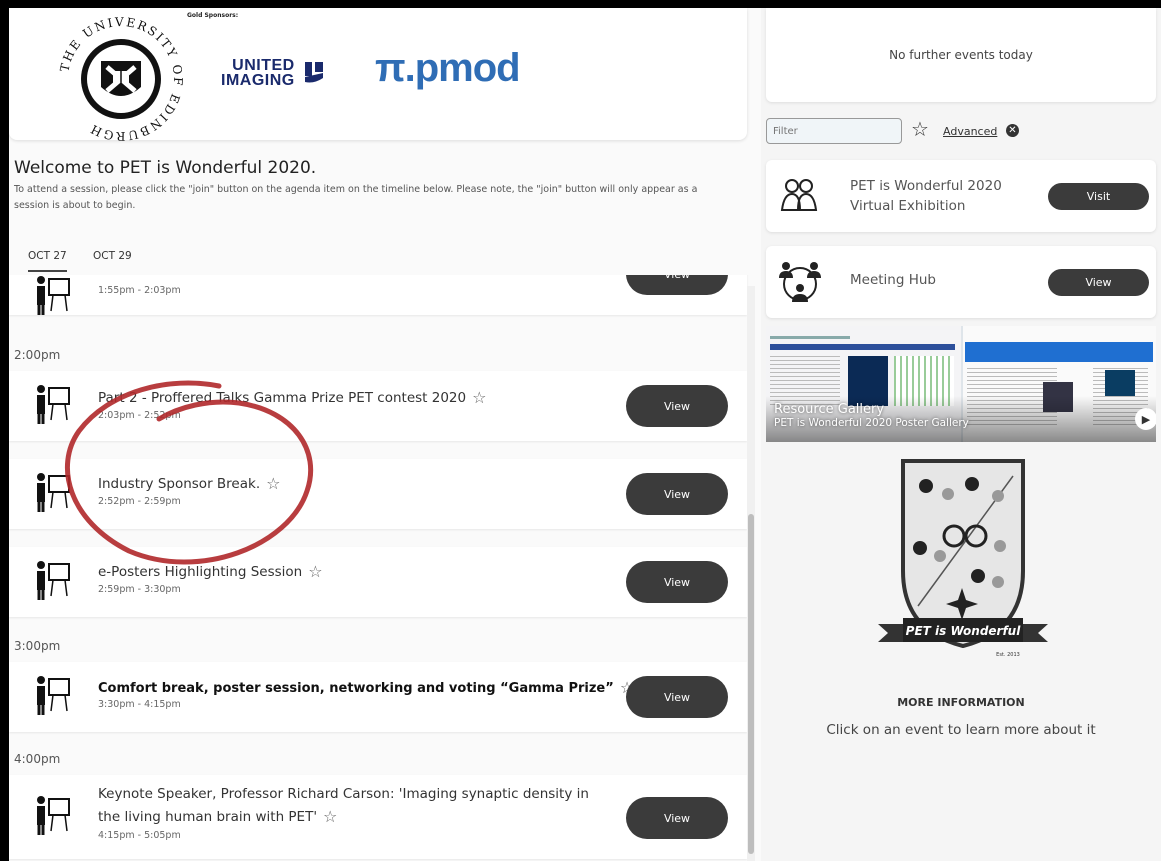  I want to click on meeting-hub-view-button: View, so click(1098, 282).